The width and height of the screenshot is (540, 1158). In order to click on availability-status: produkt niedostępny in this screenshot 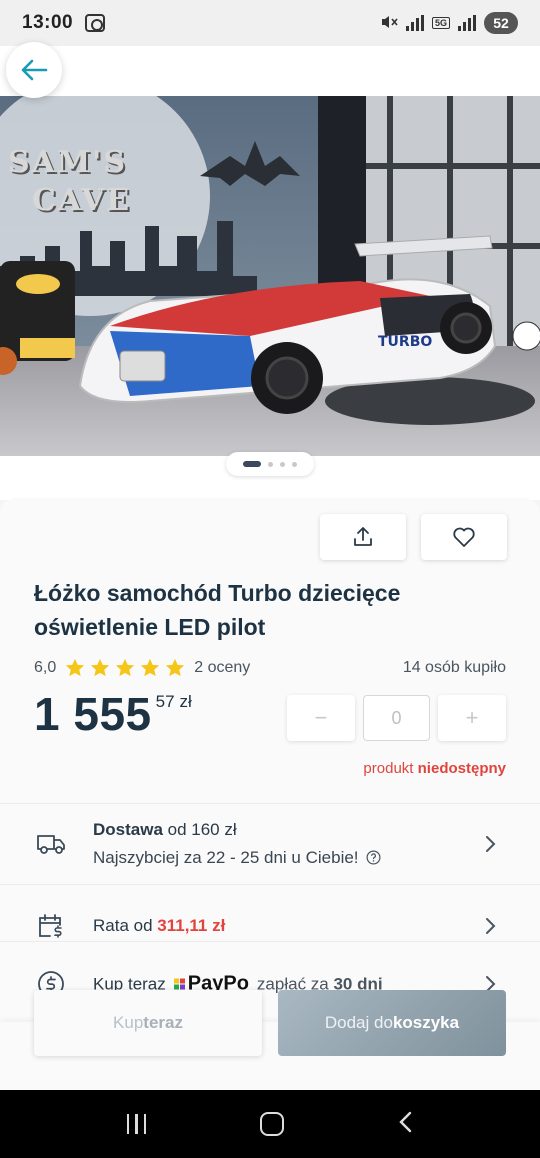, I will do `click(434, 768)`.